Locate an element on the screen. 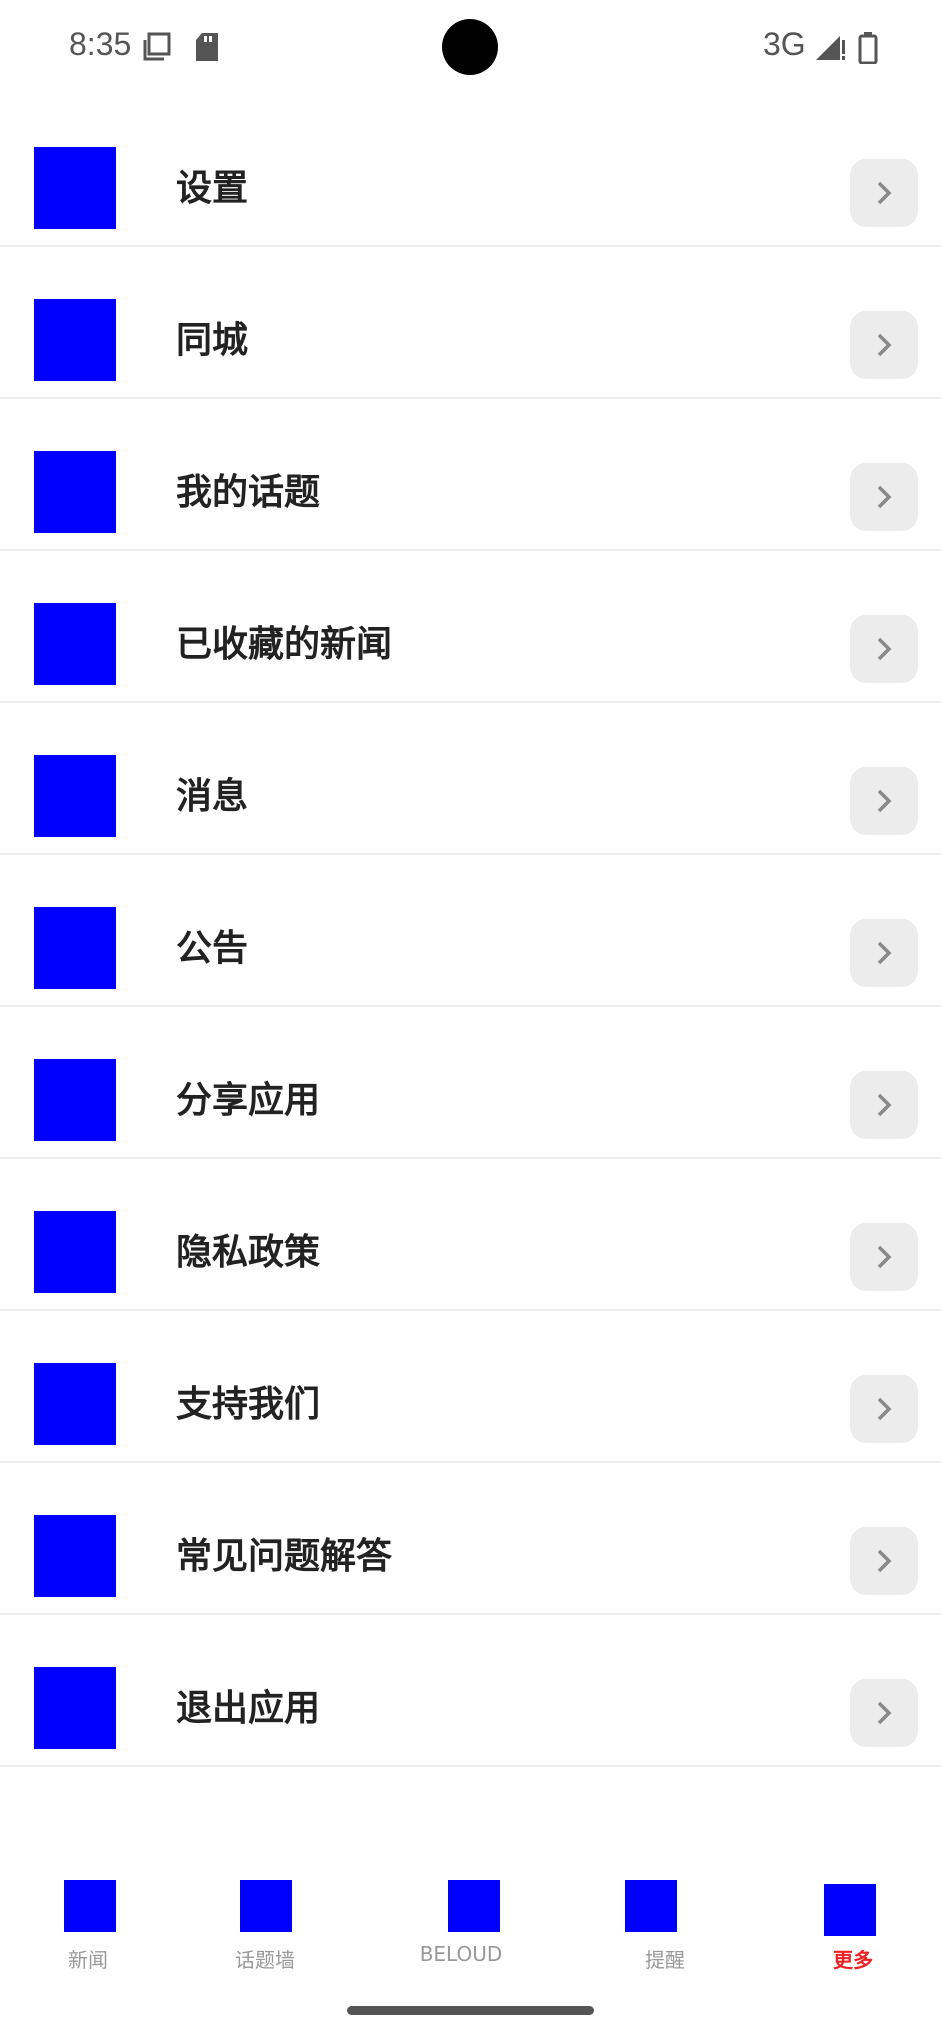 Image resolution: width=941 pixels, height=2039 pixels. share-icon is located at coordinates (75, 1100).